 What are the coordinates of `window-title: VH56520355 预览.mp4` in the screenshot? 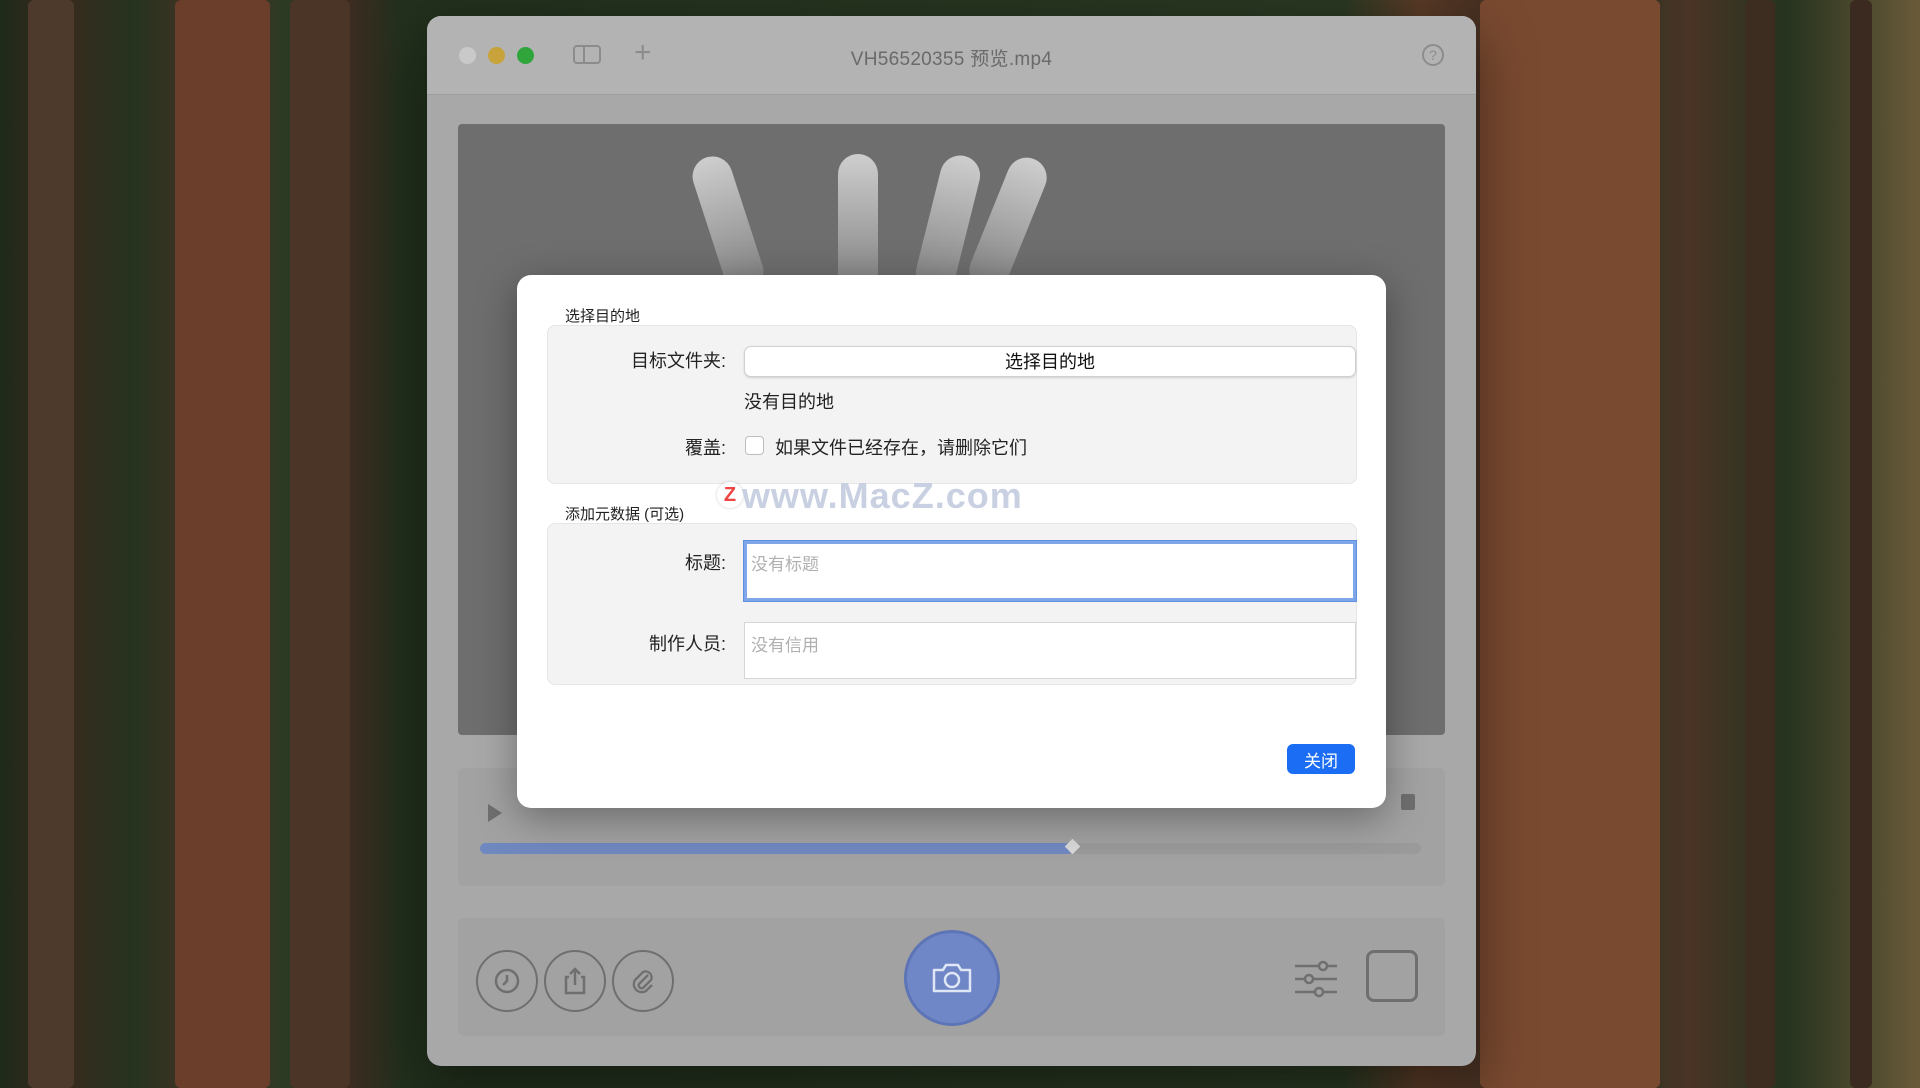 It's located at (951, 59).